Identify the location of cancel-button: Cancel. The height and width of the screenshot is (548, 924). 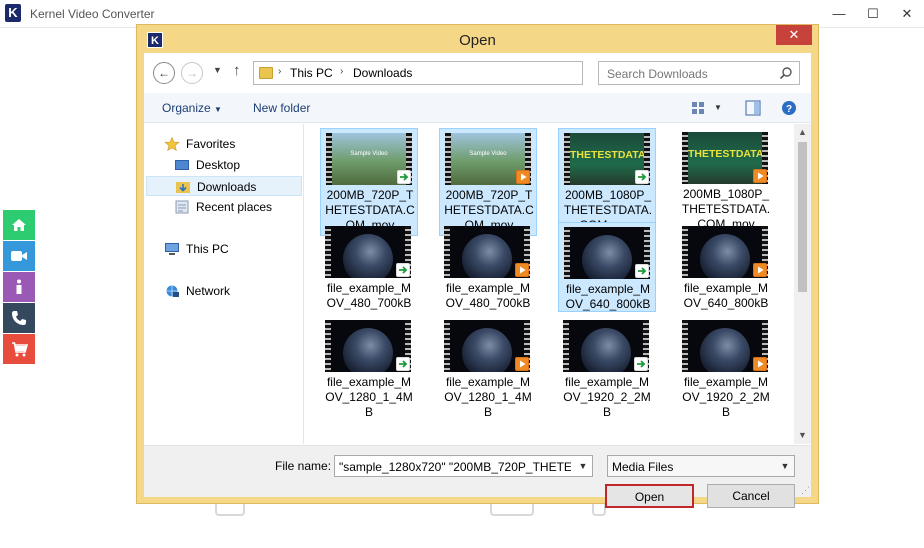
(751, 496).